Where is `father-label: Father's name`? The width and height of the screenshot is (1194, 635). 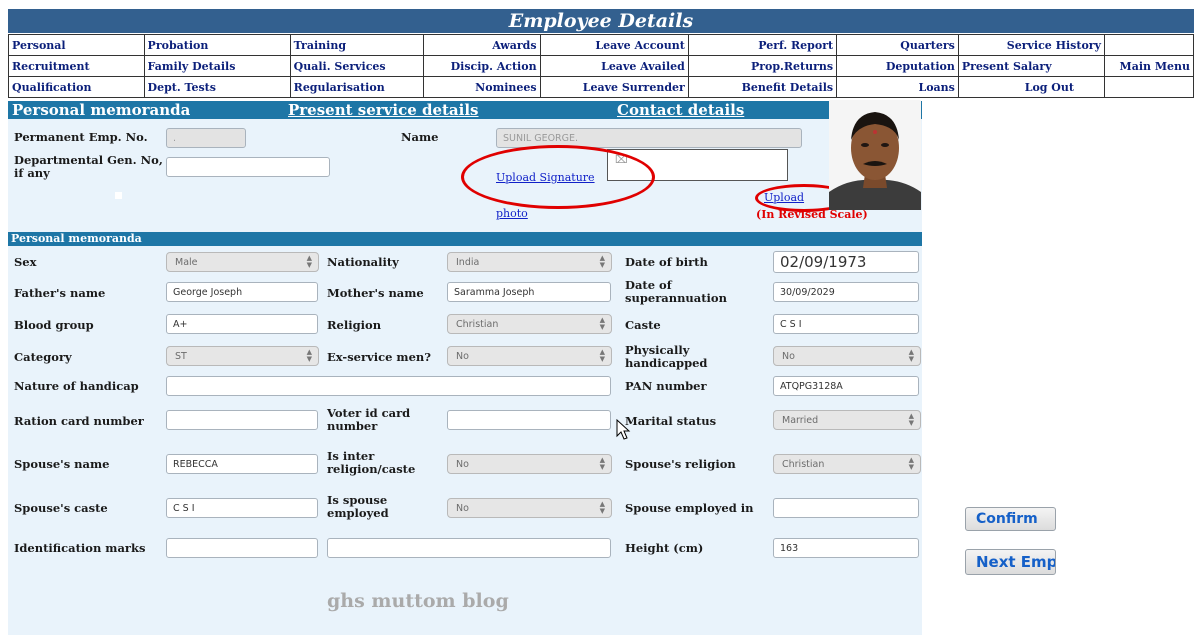 father-label: Father's name is located at coordinates (60, 293).